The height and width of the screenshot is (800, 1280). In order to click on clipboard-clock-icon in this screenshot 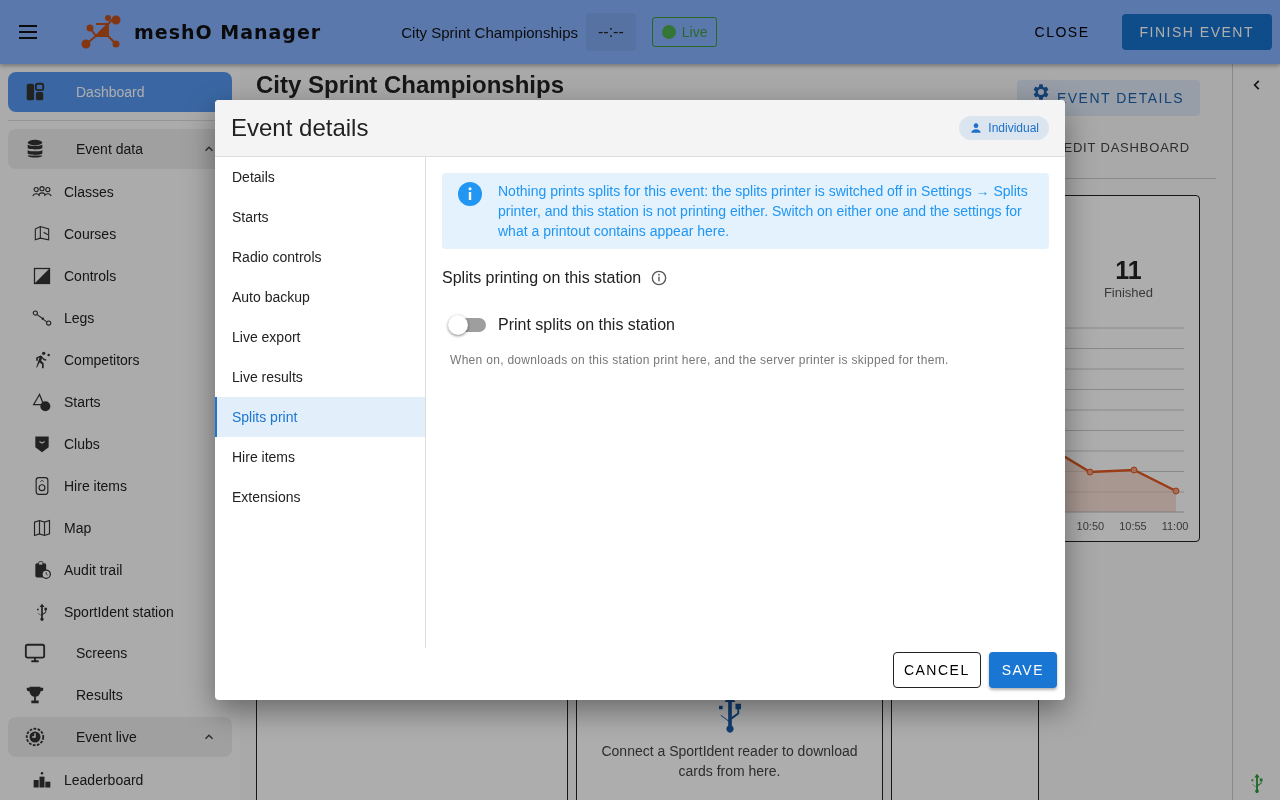, I will do `click(42, 570)`.